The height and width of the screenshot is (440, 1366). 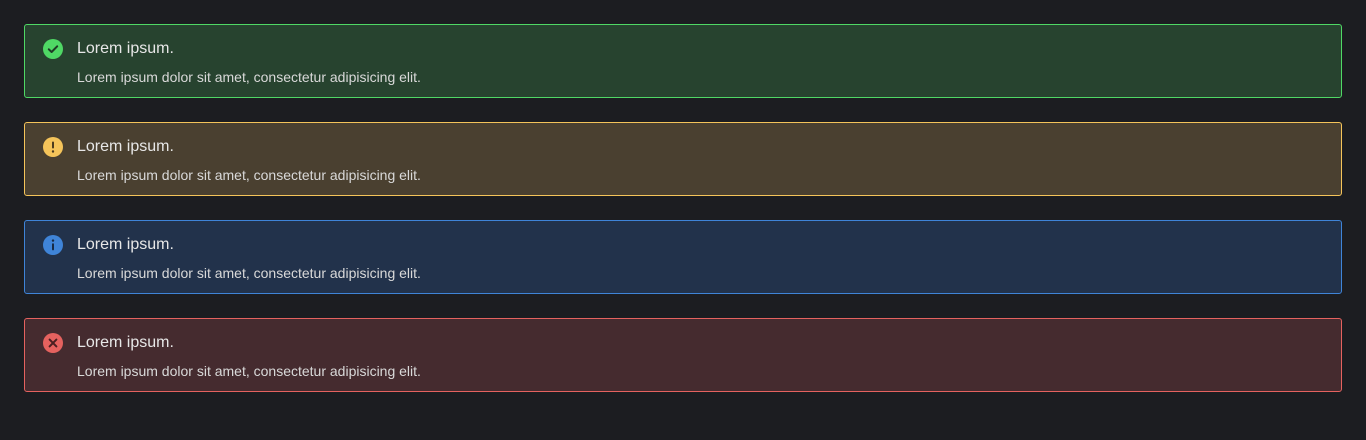 I want to click on x-circle-icon, so click(x=53, y=343).